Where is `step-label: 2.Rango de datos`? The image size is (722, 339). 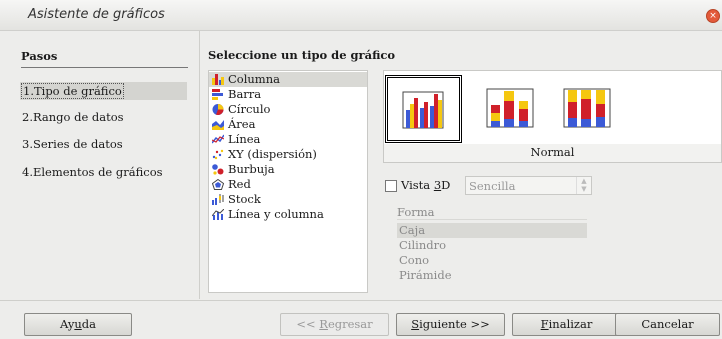
step-label: 2.Rango de datos is located at coordinates (73, 117).